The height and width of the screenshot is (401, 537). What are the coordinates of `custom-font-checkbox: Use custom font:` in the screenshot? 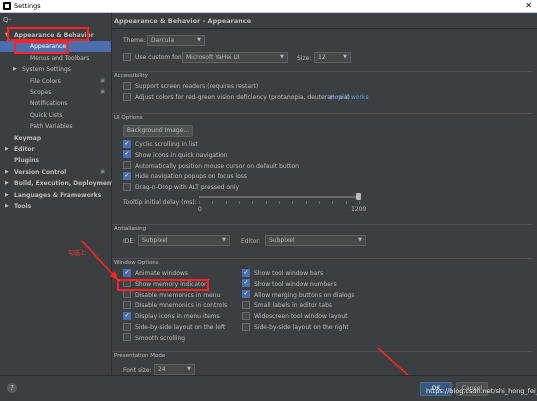 It's located at (154, 57).